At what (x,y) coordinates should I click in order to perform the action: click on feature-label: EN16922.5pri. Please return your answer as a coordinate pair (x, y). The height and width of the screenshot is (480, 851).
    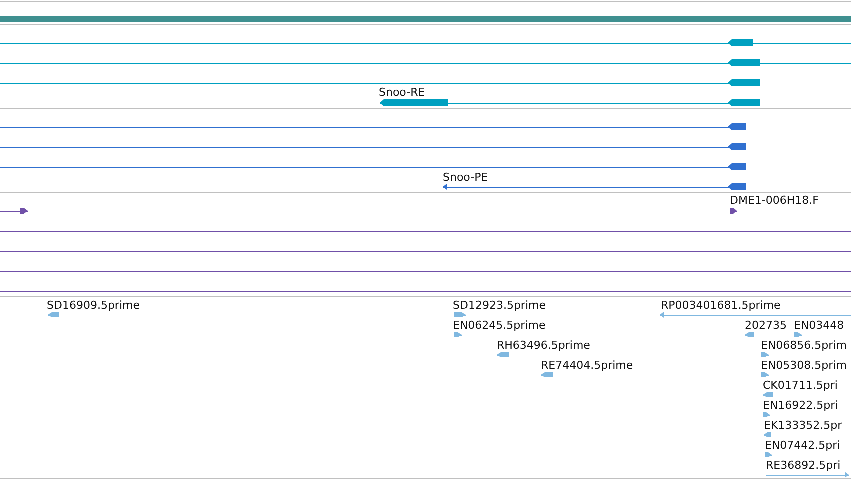
    Looking at the image, I should click on (800, 405).